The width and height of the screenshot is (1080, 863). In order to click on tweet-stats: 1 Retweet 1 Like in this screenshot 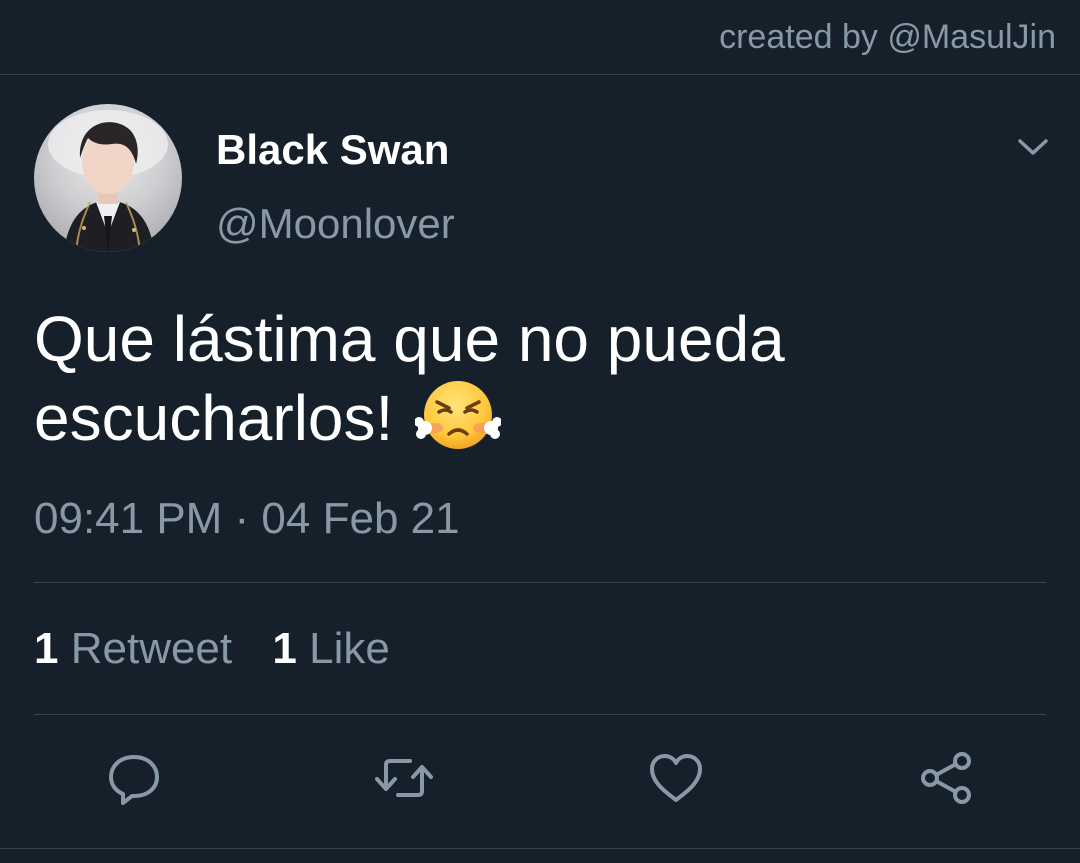, I will do `click(226, 649)`.